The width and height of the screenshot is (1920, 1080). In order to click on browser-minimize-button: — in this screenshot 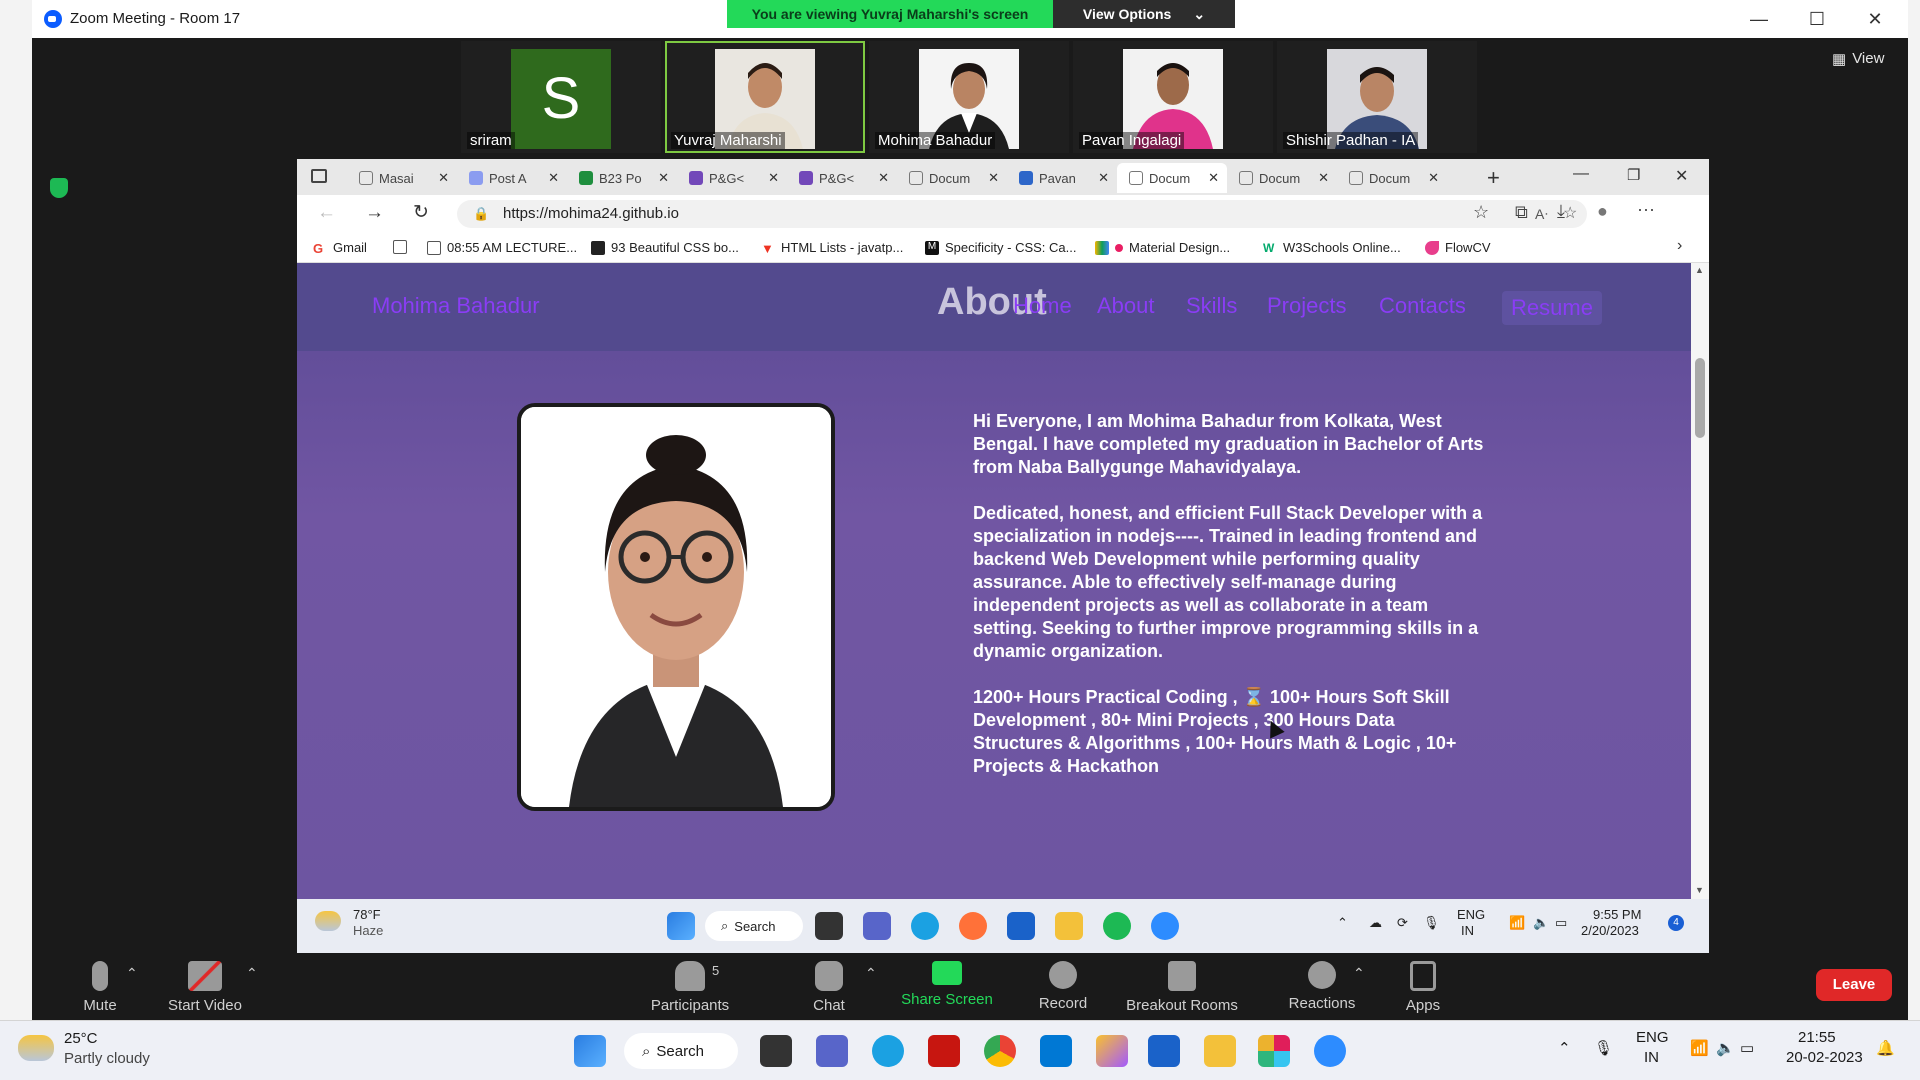, I will do `click(1581, 174)`.